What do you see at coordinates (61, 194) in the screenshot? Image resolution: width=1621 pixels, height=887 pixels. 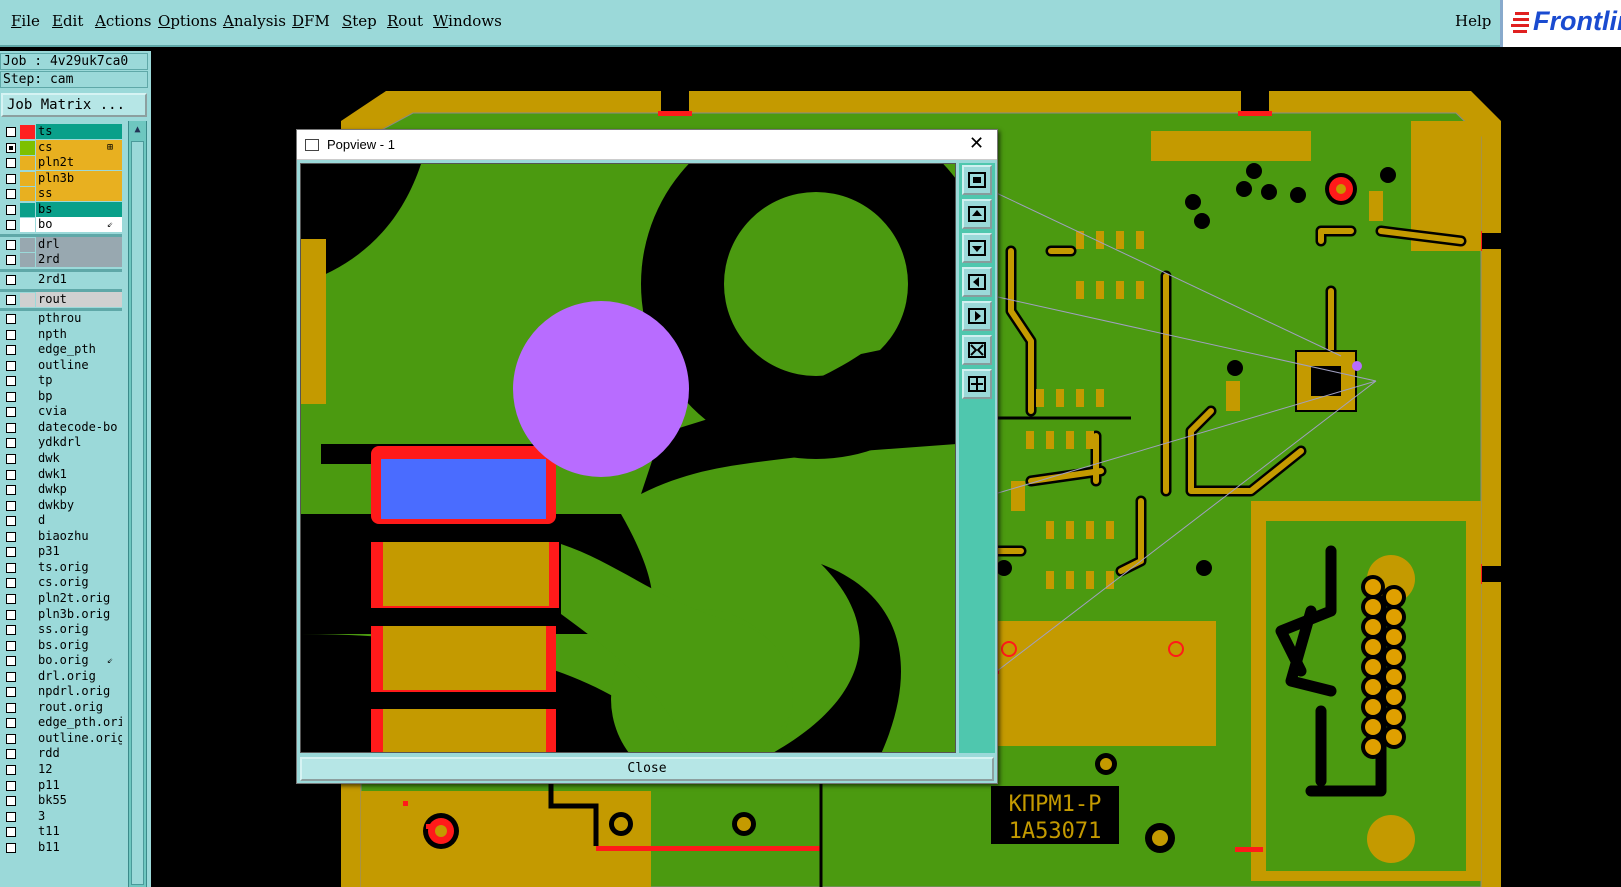 I see `layer-row: ss` at bounding box center [61, 194].